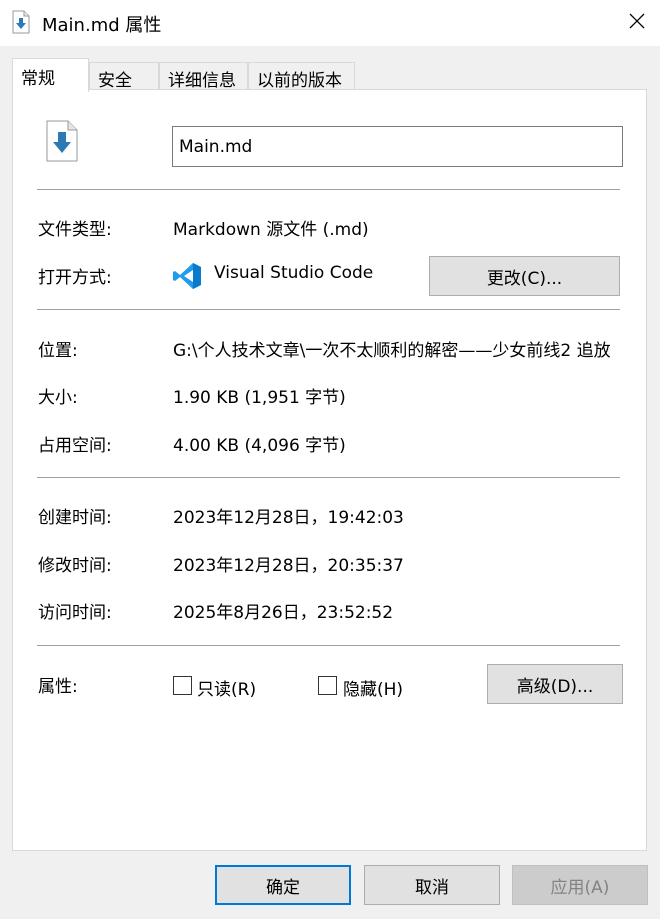 The height and width of the screenshot is (919, 660). Describe the element at coordinates (283, 613) in the screenshot. I see `accessed-value: 2025年8月26日，23:52:52` at that location.